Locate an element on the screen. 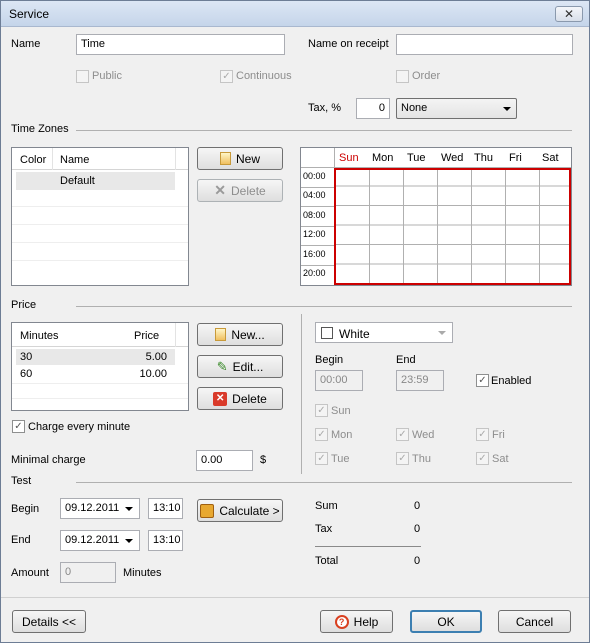 The height and width of the screenshot is (643, 590). grid-header: Sun Mon Tue Wed Thu Fri Sat is located at coordinates (436, 158).